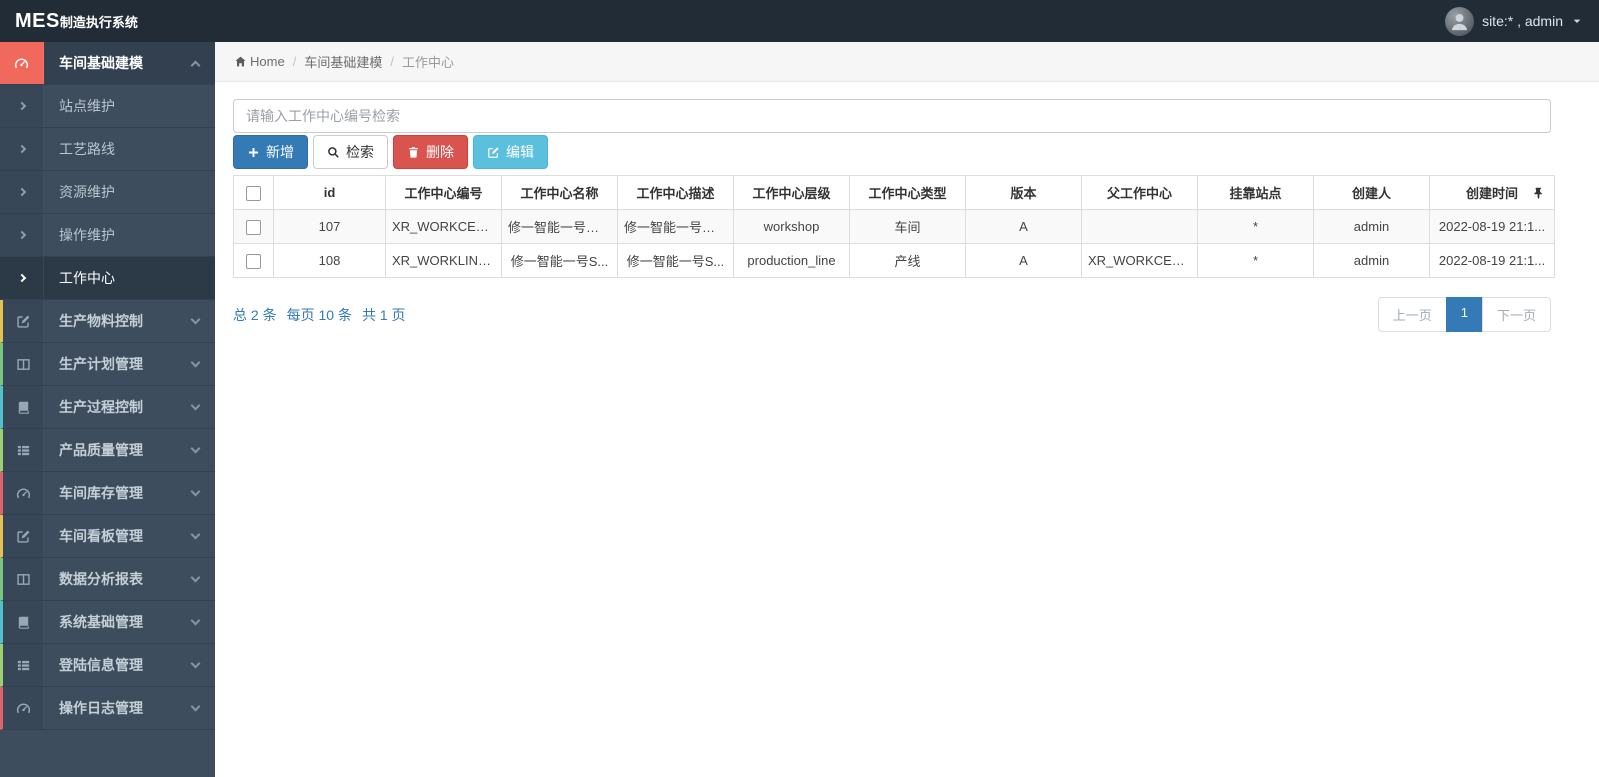 Image resolution: width=1599 pixels, height=777 pixels. I want to click on sidebar-group: 车间基础建模, so click(107, 63).